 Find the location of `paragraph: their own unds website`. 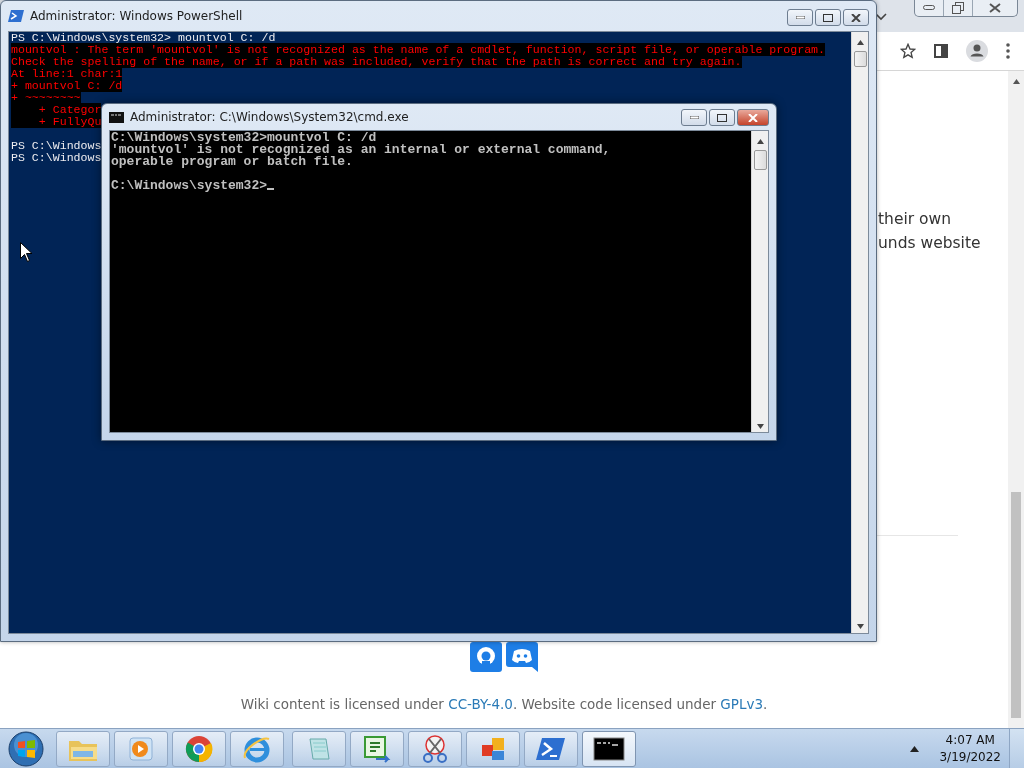

paragraph: their own unds website is located at coordinates (929, 231).